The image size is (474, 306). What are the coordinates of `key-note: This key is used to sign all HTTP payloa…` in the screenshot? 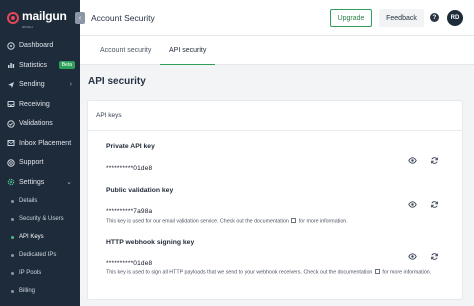 It's located at (273, 273).